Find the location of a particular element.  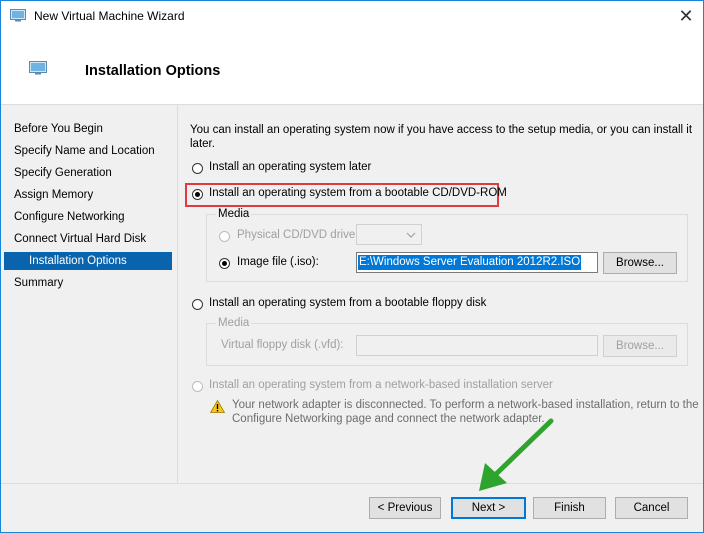

nav-item-before-you-begin: Before You Begin is located at coordinates (88, 129).